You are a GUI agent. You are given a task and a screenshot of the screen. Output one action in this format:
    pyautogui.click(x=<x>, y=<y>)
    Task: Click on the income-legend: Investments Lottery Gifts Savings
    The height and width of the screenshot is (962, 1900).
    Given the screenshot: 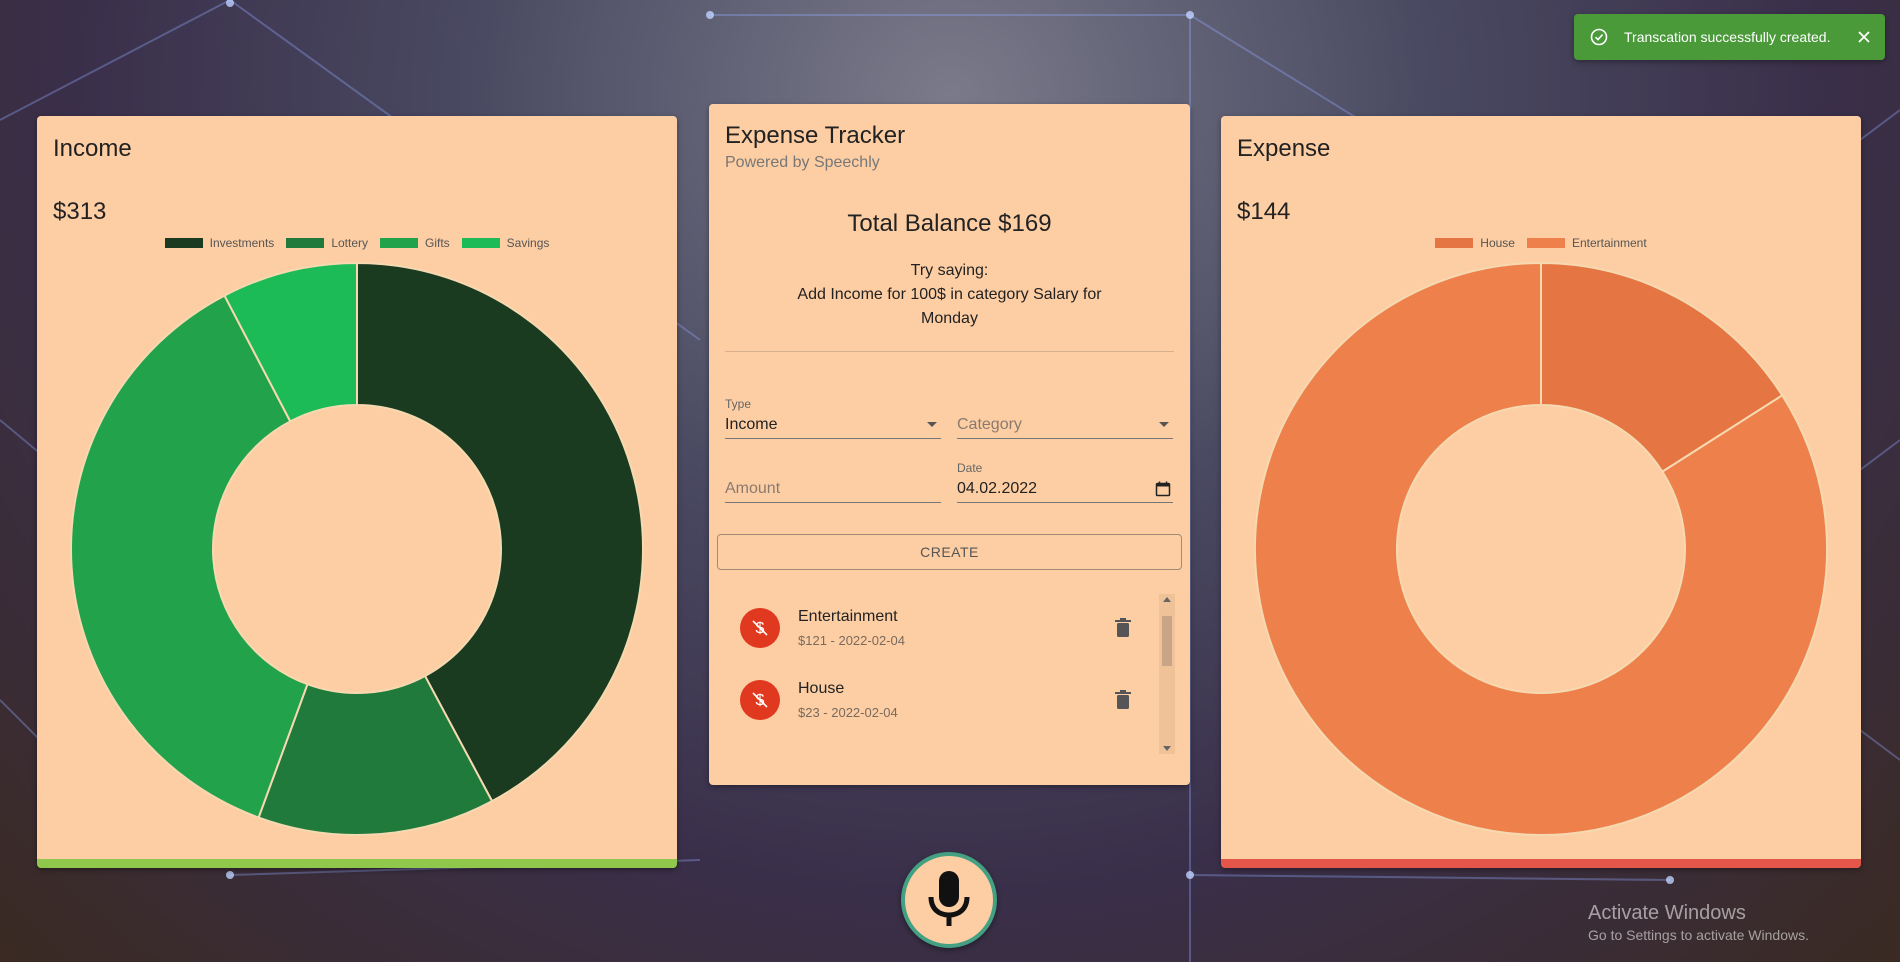 What is the action you would take?
    pyautogui.click(x=357, y=243)
    